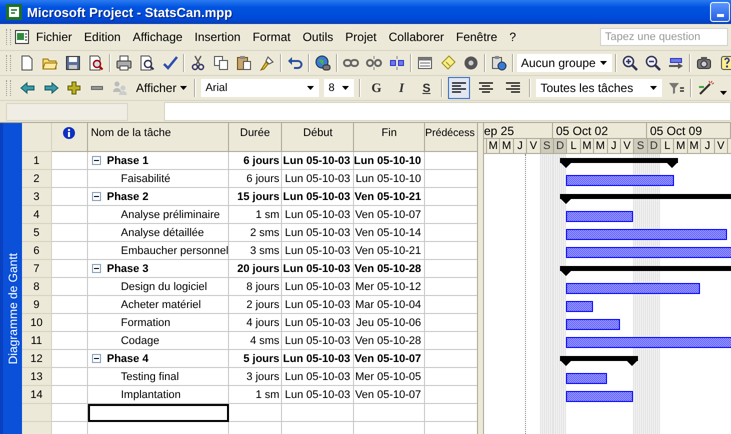 This screenshot has height=434, width=731. I want to click on column-header: Prédécess, so click(451, 137).